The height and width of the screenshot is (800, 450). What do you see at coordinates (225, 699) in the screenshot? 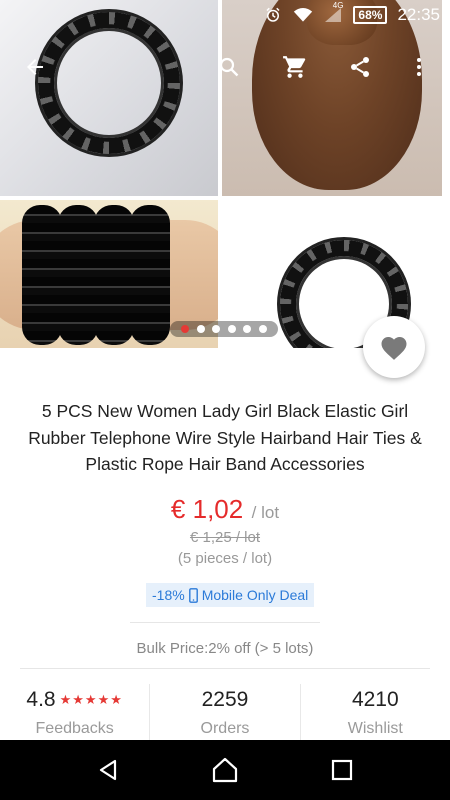
I see `orders-count: 2259` at bounding box center [225, 699].